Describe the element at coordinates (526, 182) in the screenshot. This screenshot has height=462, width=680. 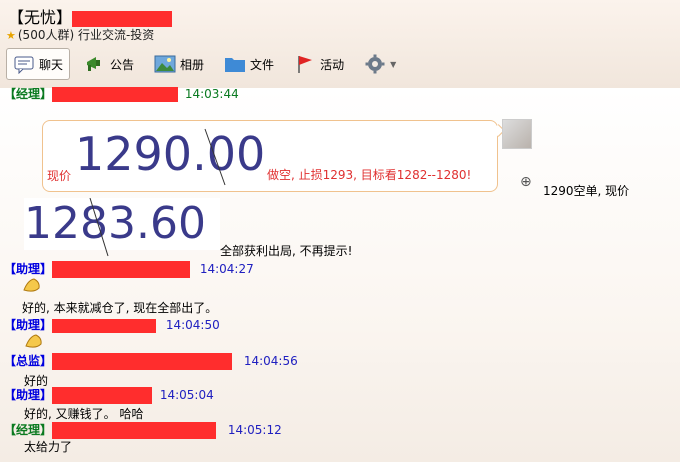
I see `zoom-icon: ⊕` at that location.